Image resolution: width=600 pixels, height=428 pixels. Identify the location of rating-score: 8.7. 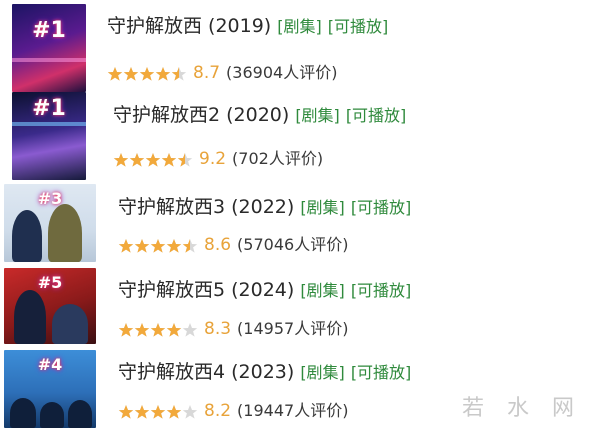
(207, 73).